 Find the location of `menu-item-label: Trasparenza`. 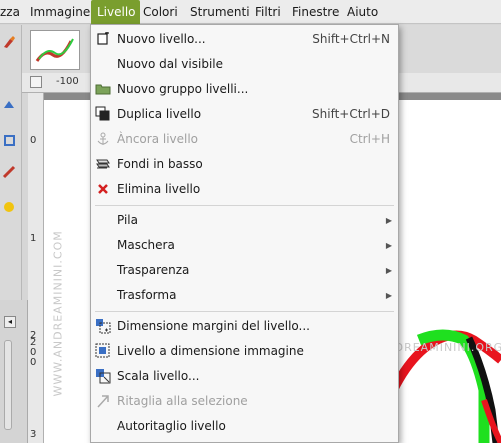

menu-item-label: Trasparenza is located at coordinates (153, 270).